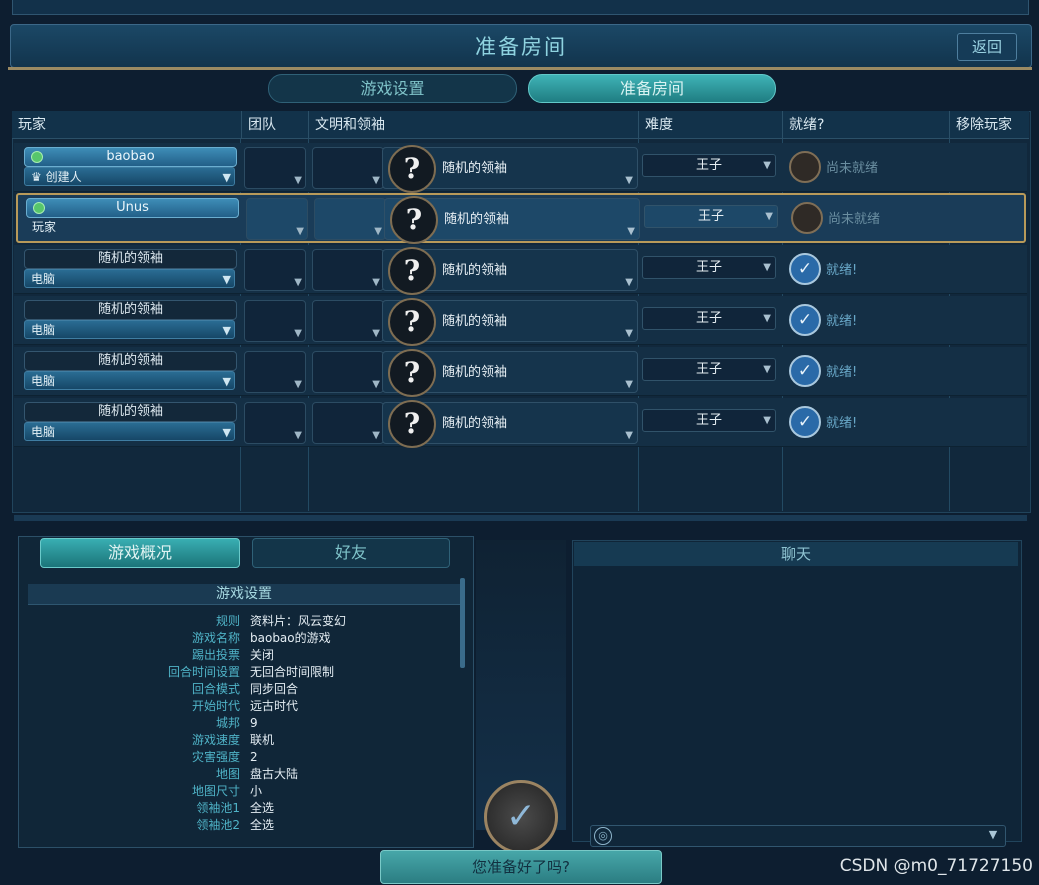 Image resolution: width=1039 pixels, height=885 pixels. I want to click on header-ready: 就绪?, so click(866, 125).